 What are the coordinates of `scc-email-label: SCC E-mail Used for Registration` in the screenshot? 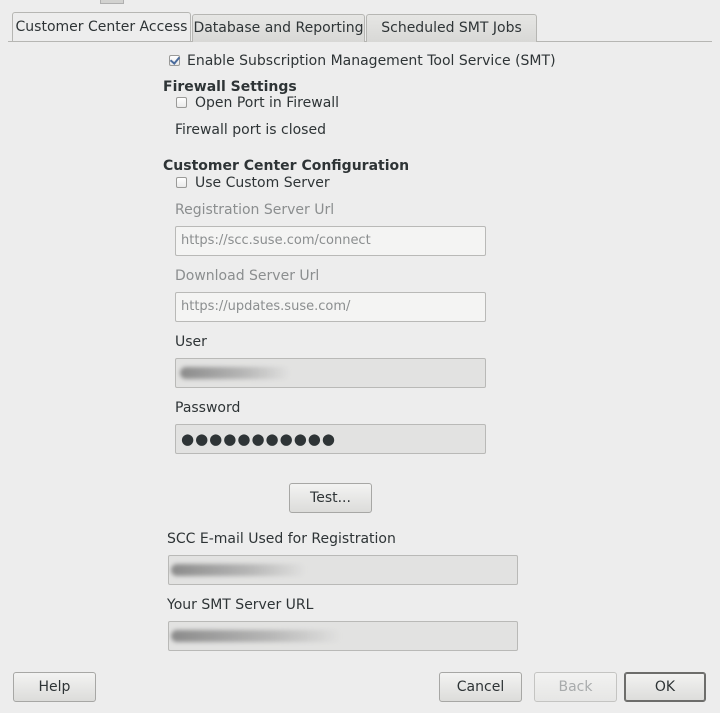 It's located at (281, 539).